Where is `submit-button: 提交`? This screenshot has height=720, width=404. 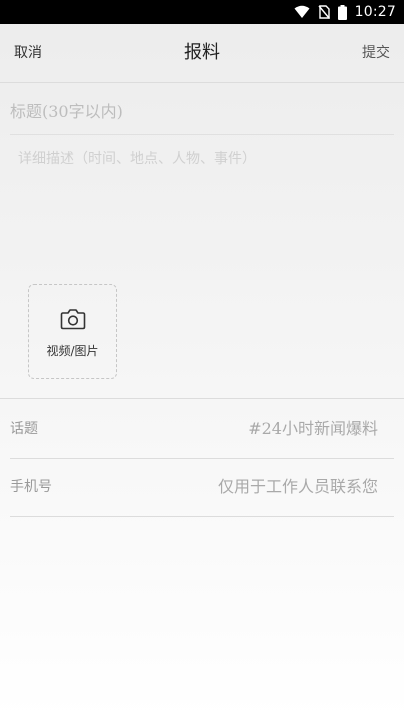 submit-button: 提交 is located at coordinates (376, 53).